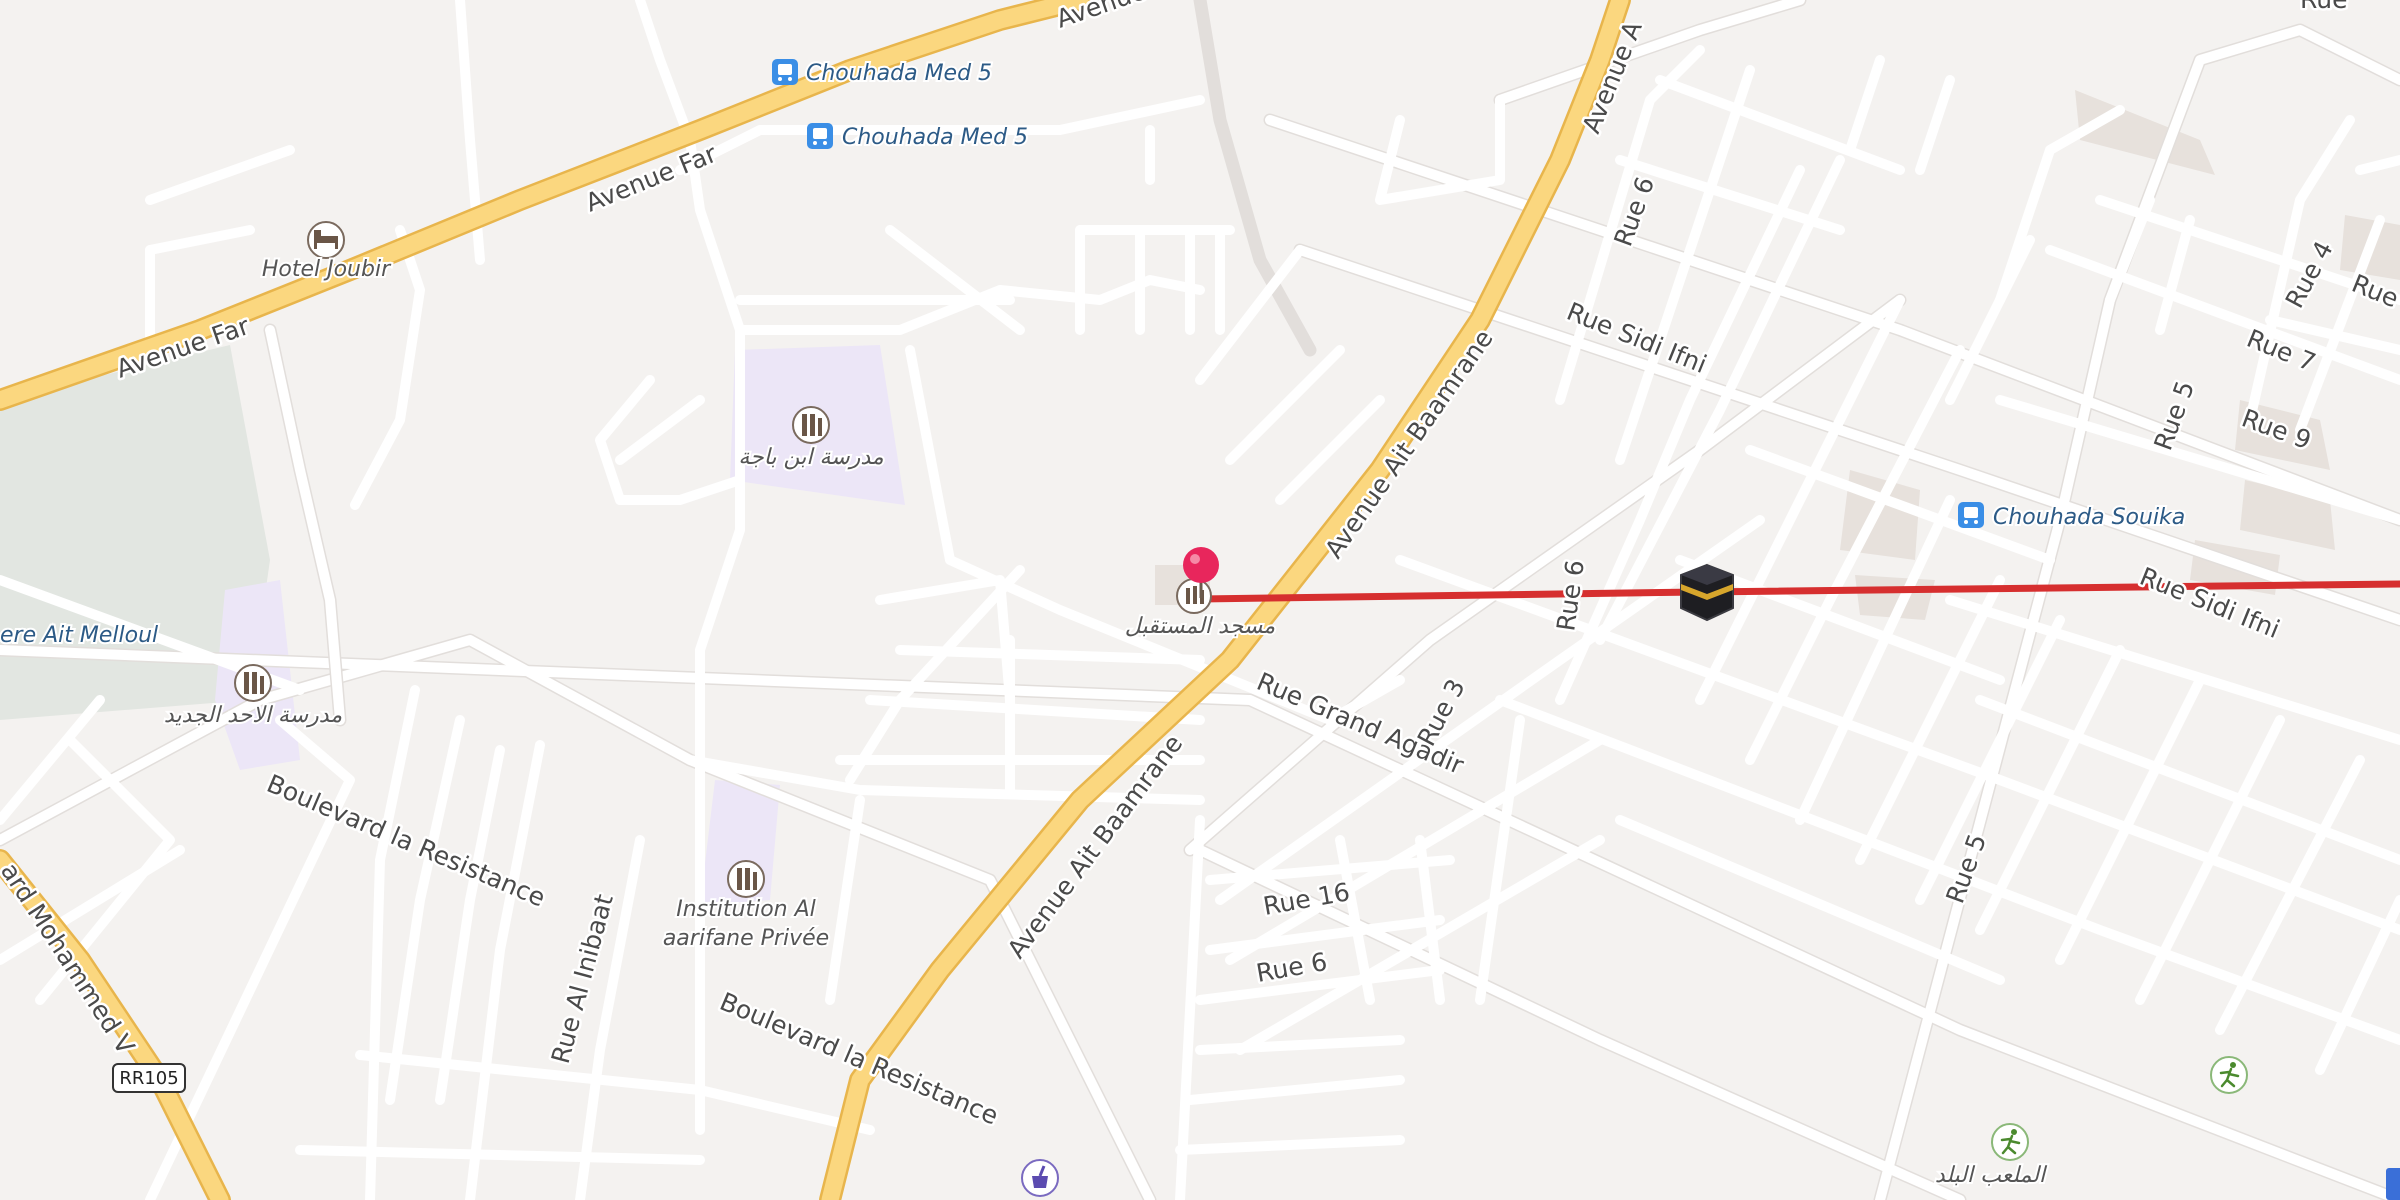 The width and height of the screenshot is (2400, 1200). What do you see at coordinates (2323, 7) in the screenshot?
I see `road-label-rue: Rue` at bounding box center [2323, 7].